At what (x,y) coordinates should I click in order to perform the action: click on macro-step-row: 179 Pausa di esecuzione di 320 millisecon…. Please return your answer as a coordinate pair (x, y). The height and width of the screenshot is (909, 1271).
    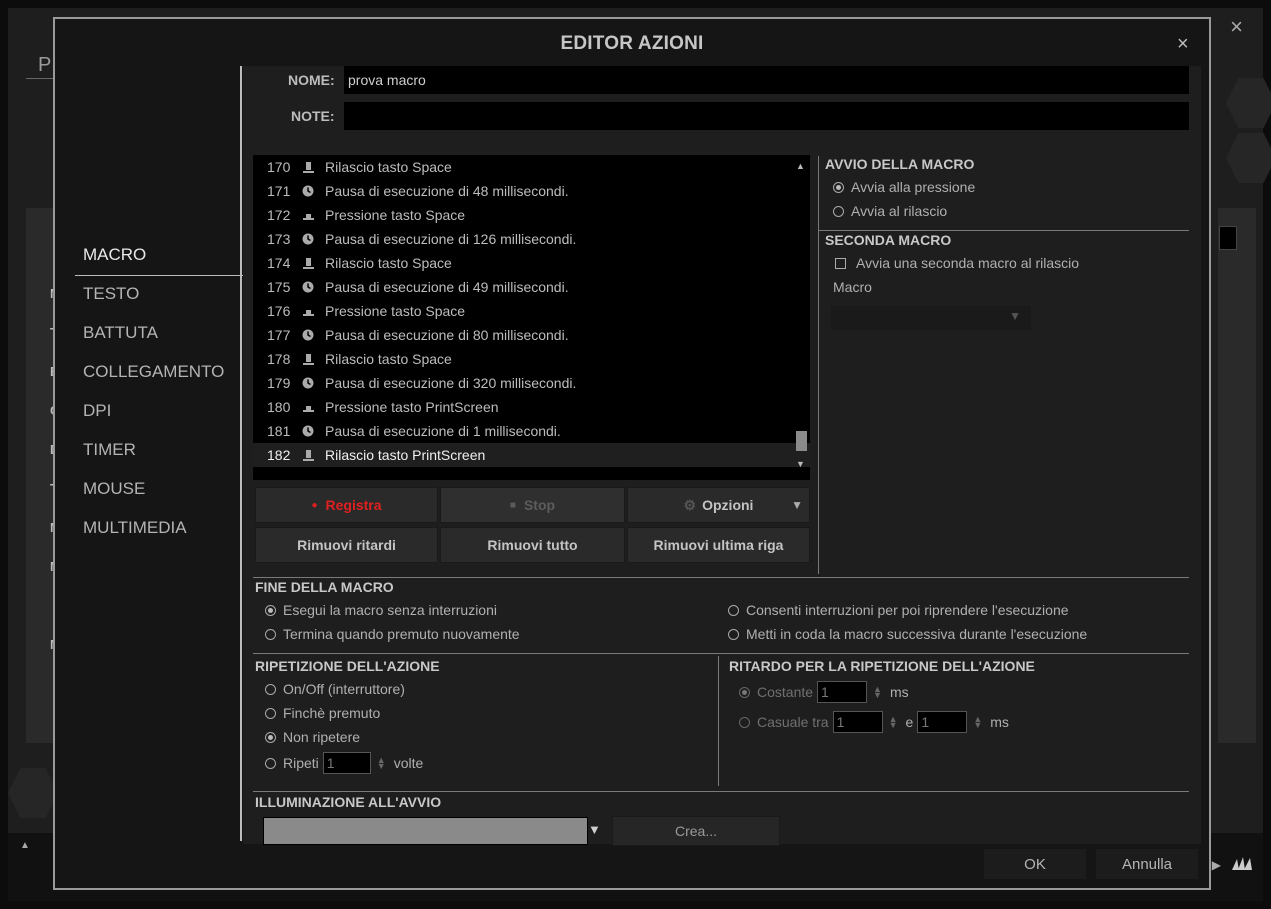
    Looking at the image, I should click on (531, 383).